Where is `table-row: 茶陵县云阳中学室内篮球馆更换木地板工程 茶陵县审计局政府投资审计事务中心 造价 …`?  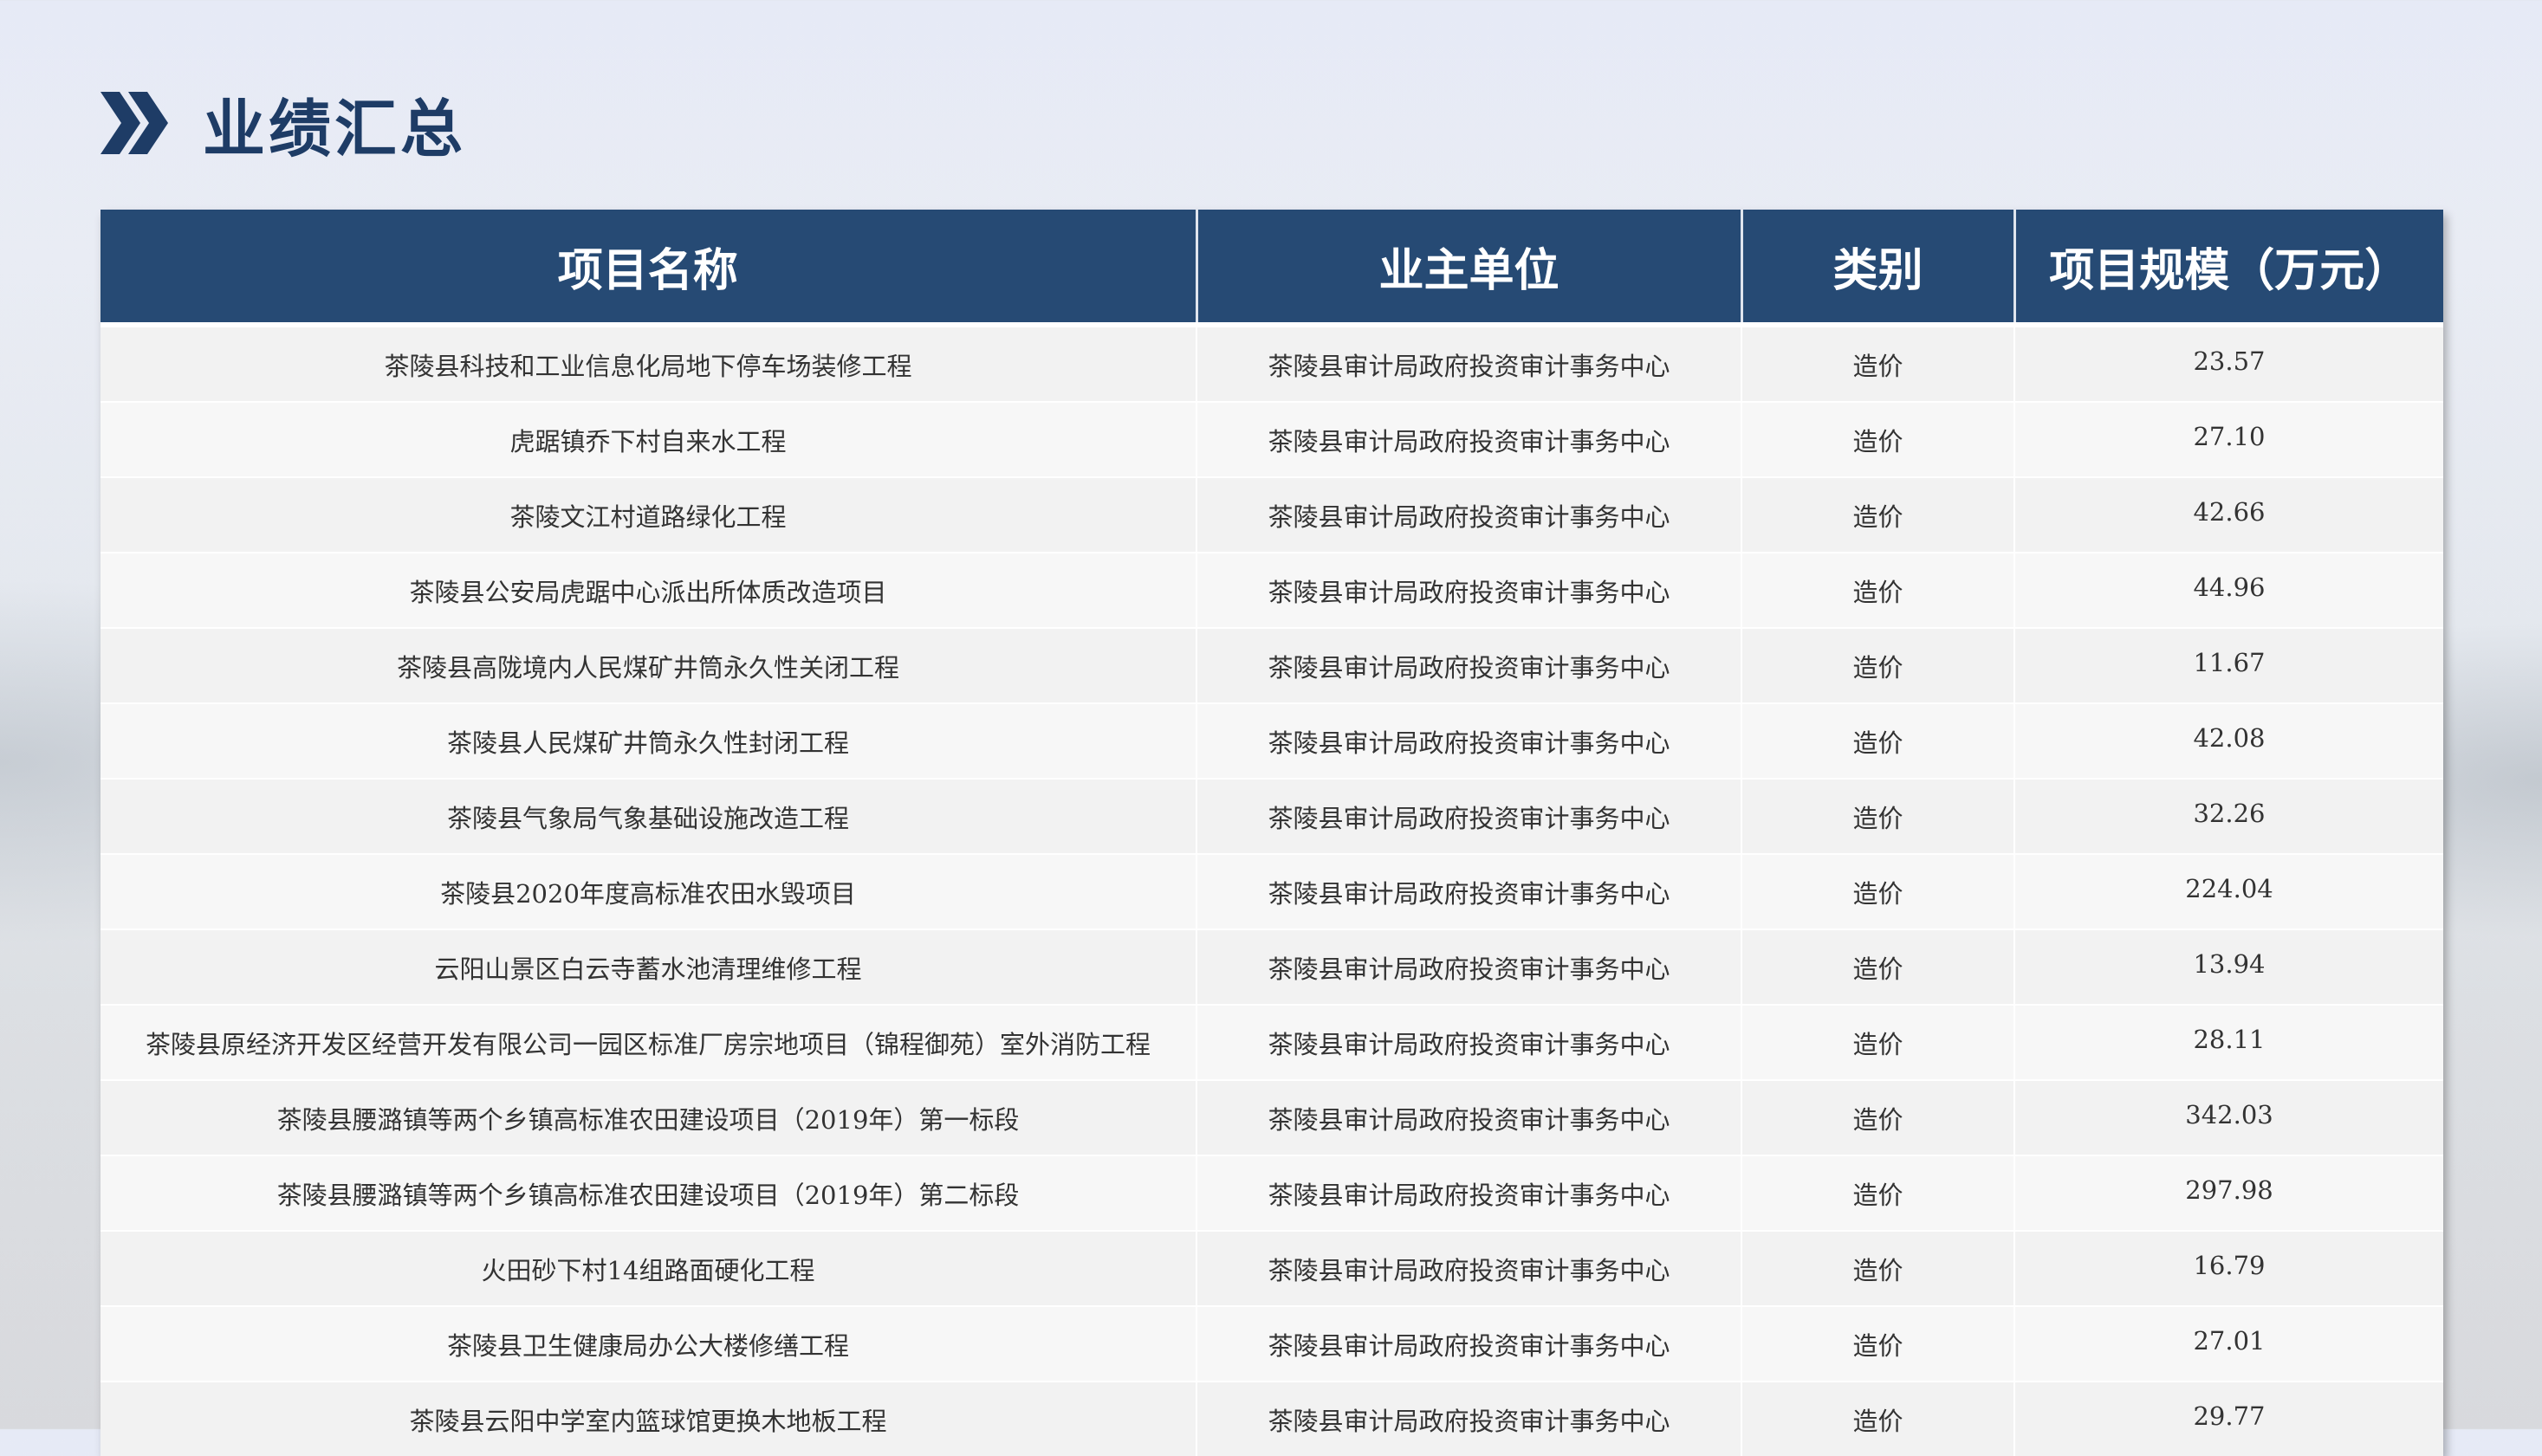 table-row: 茶陵县云阳中学室内篮球馆更换木地板工程 茶陵县审计局政府投资审计事务中心 造价 … is located at coordinates (1272, 1418).